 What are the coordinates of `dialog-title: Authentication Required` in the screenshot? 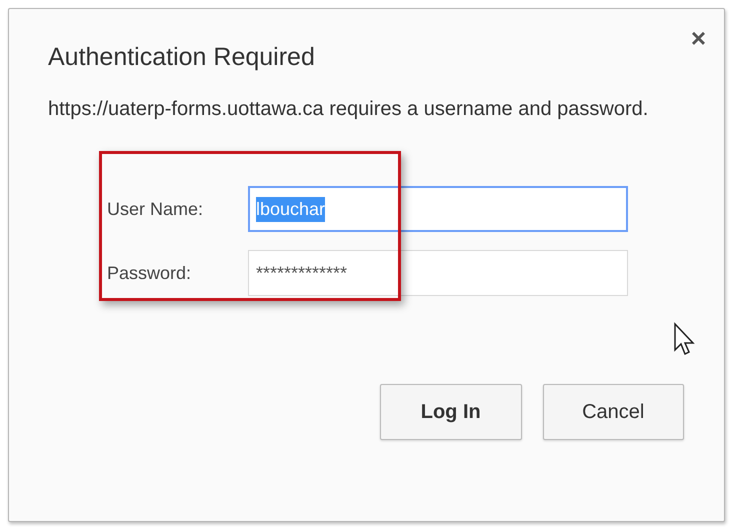 It's located at (182, 57).